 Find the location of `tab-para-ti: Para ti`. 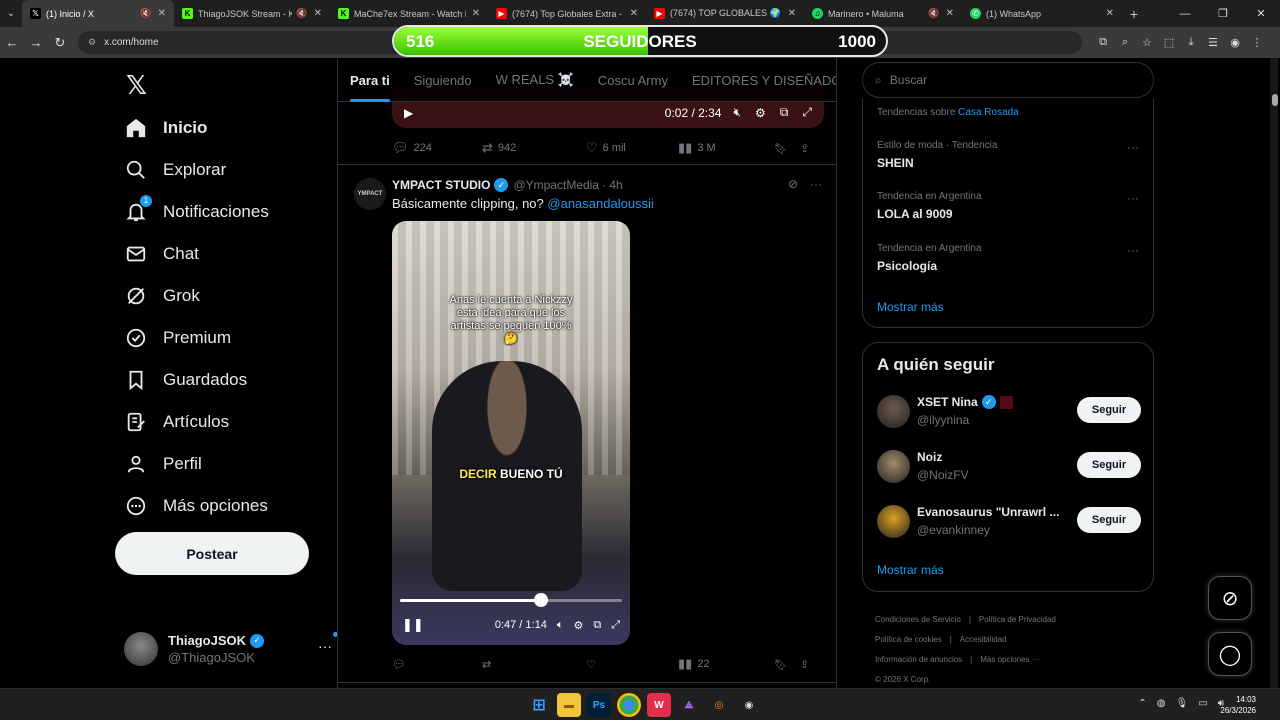

tab-para-ti: Para ti is located at coordinates (370, 80).